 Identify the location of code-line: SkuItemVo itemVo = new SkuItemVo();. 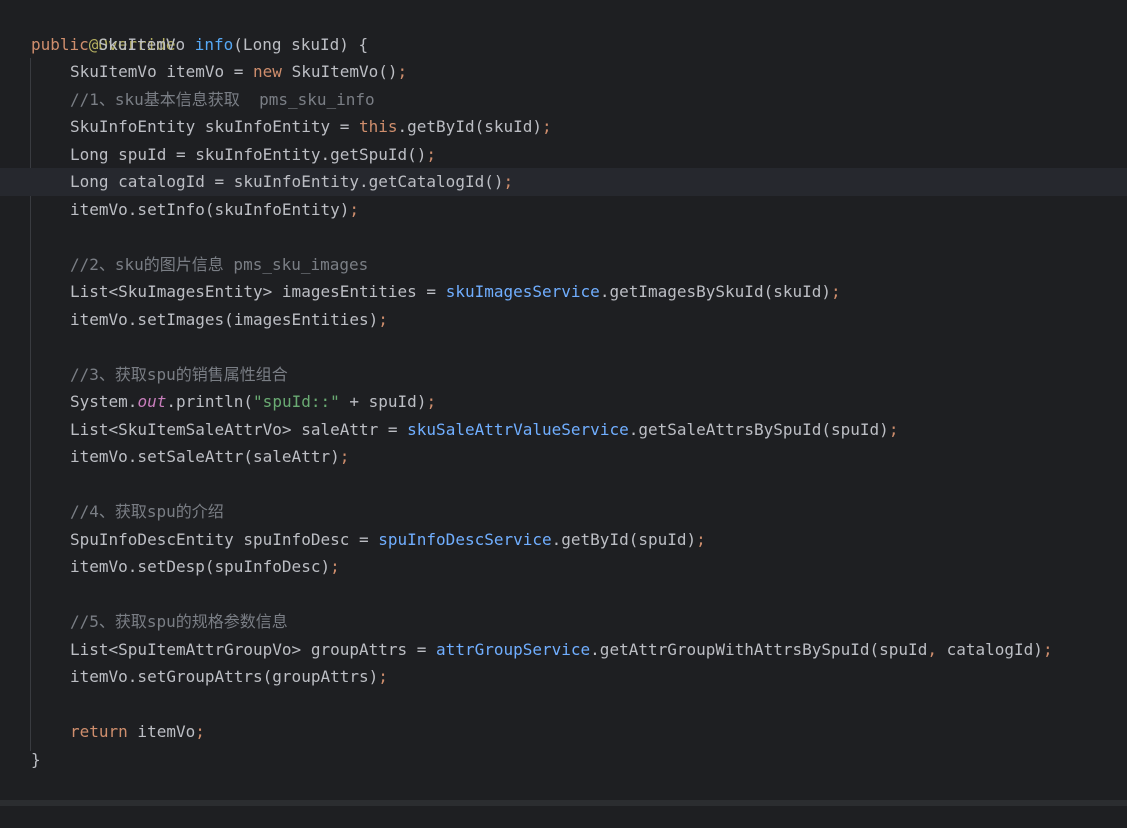
(563, 72).